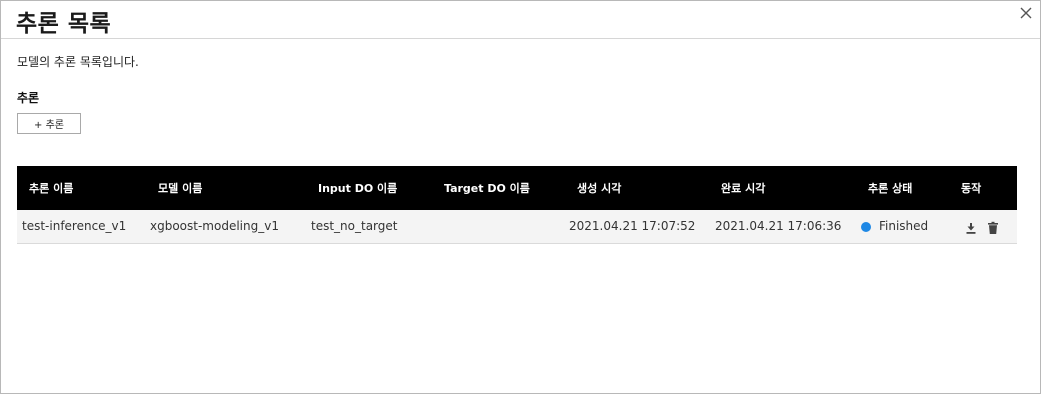 The height and width of the screenshot is (400, 1044). I want to click on column-header-actions: 동작, so click(971, 188).